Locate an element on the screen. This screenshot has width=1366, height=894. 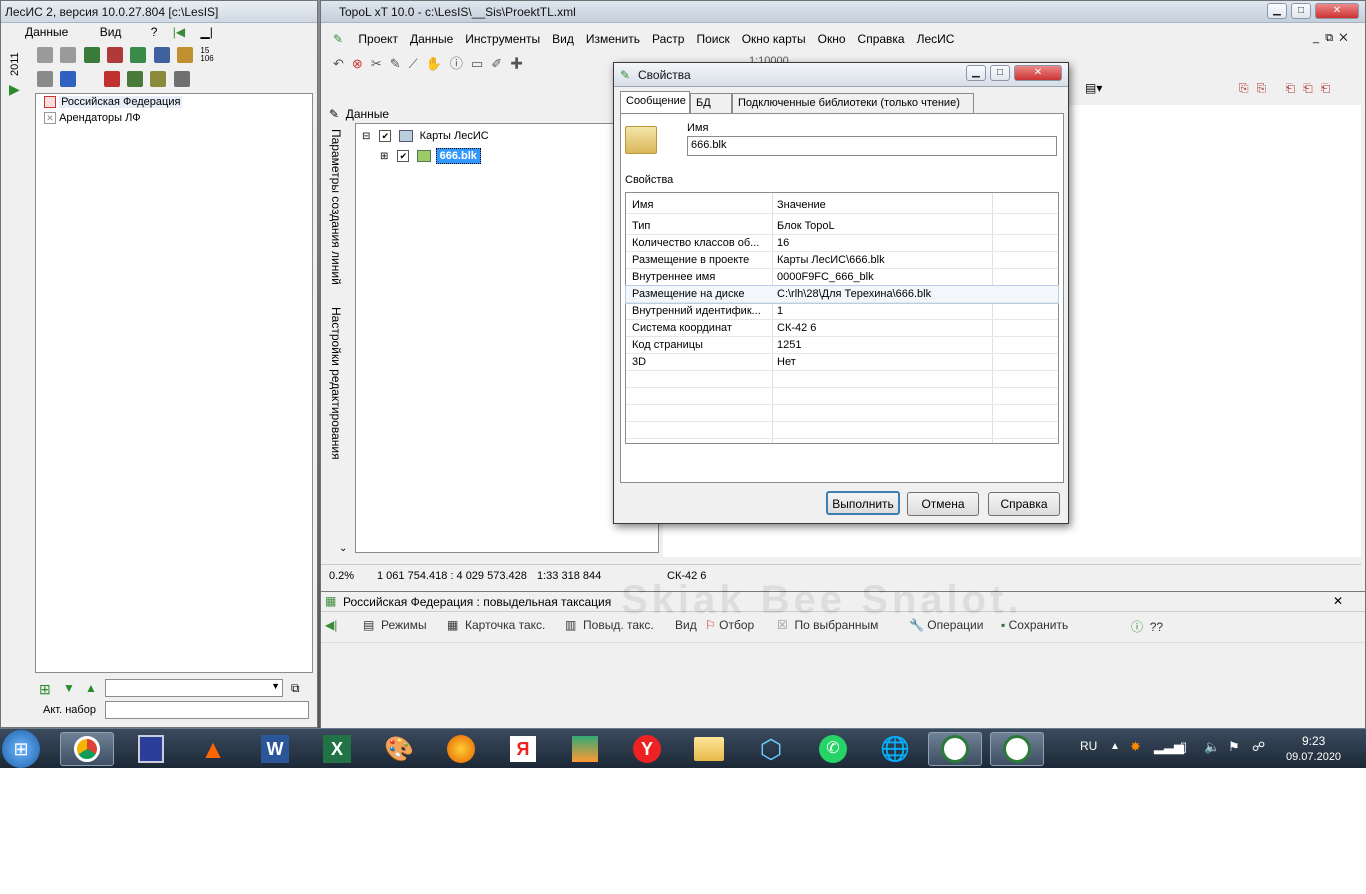
chrome-icon is located at coordinates (87, 749).